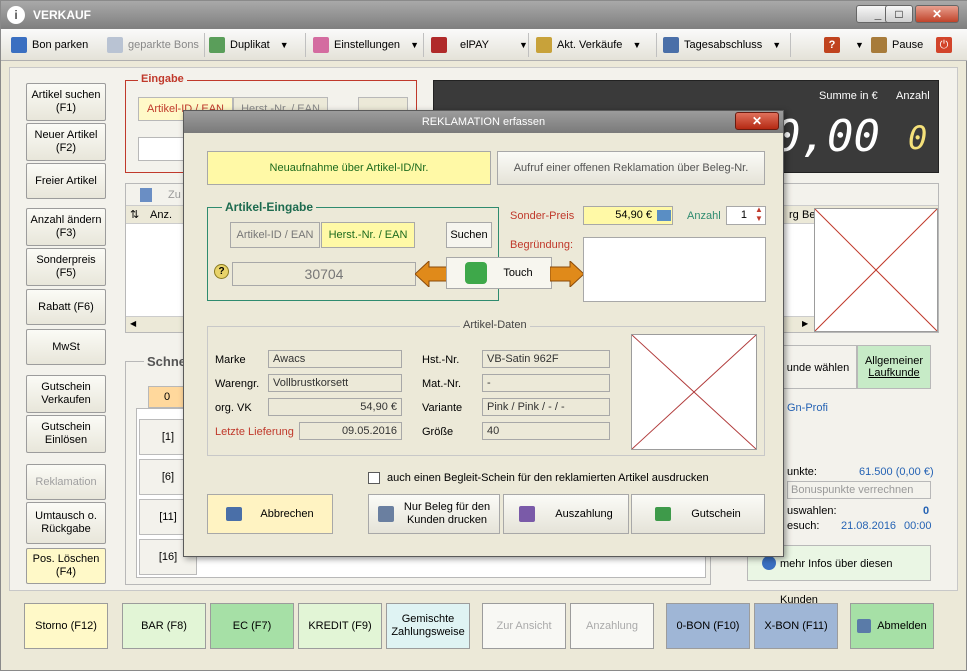  I want to click on warengr-label: Warengr., so click(237, 384).